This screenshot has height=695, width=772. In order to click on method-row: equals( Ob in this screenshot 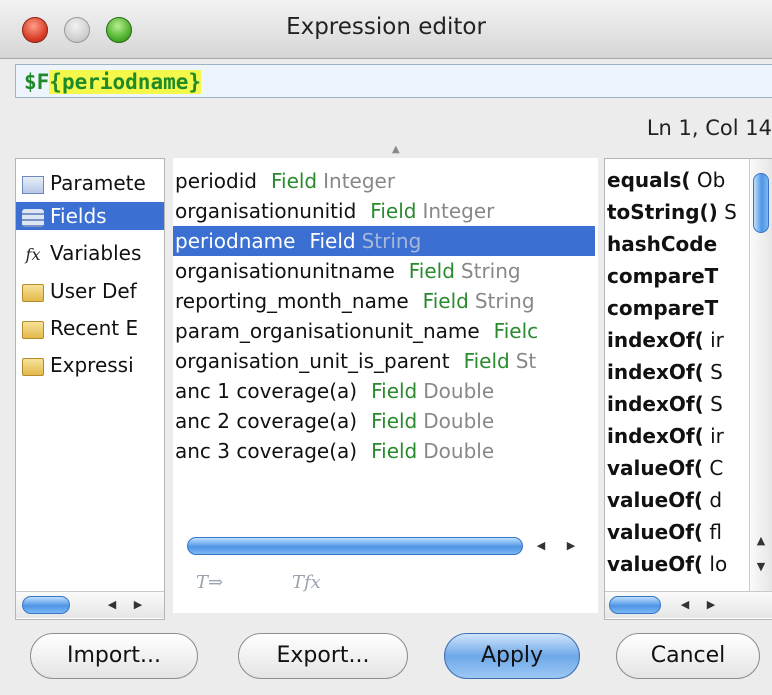, I will do `click(666, 180)`.